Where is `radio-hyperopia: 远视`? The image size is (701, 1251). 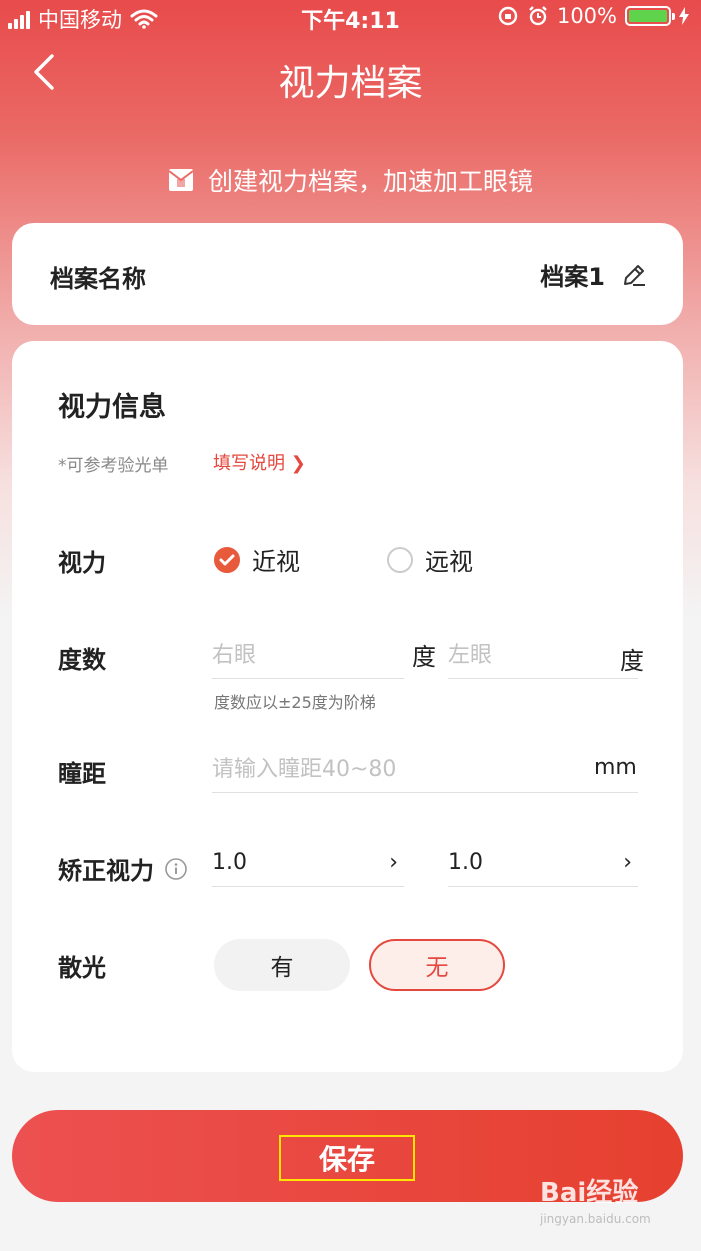 radio-hyperopia: 远视 is located at coordinates (430, 559).